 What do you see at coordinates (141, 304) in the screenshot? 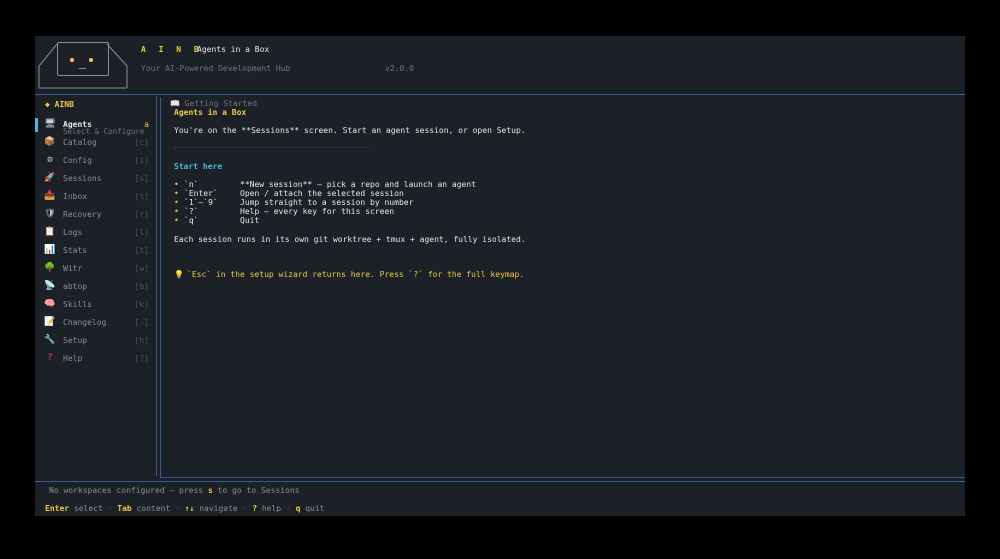
I see `sidebar-item-shortcut: [k]` at bounding box center [141, 304].